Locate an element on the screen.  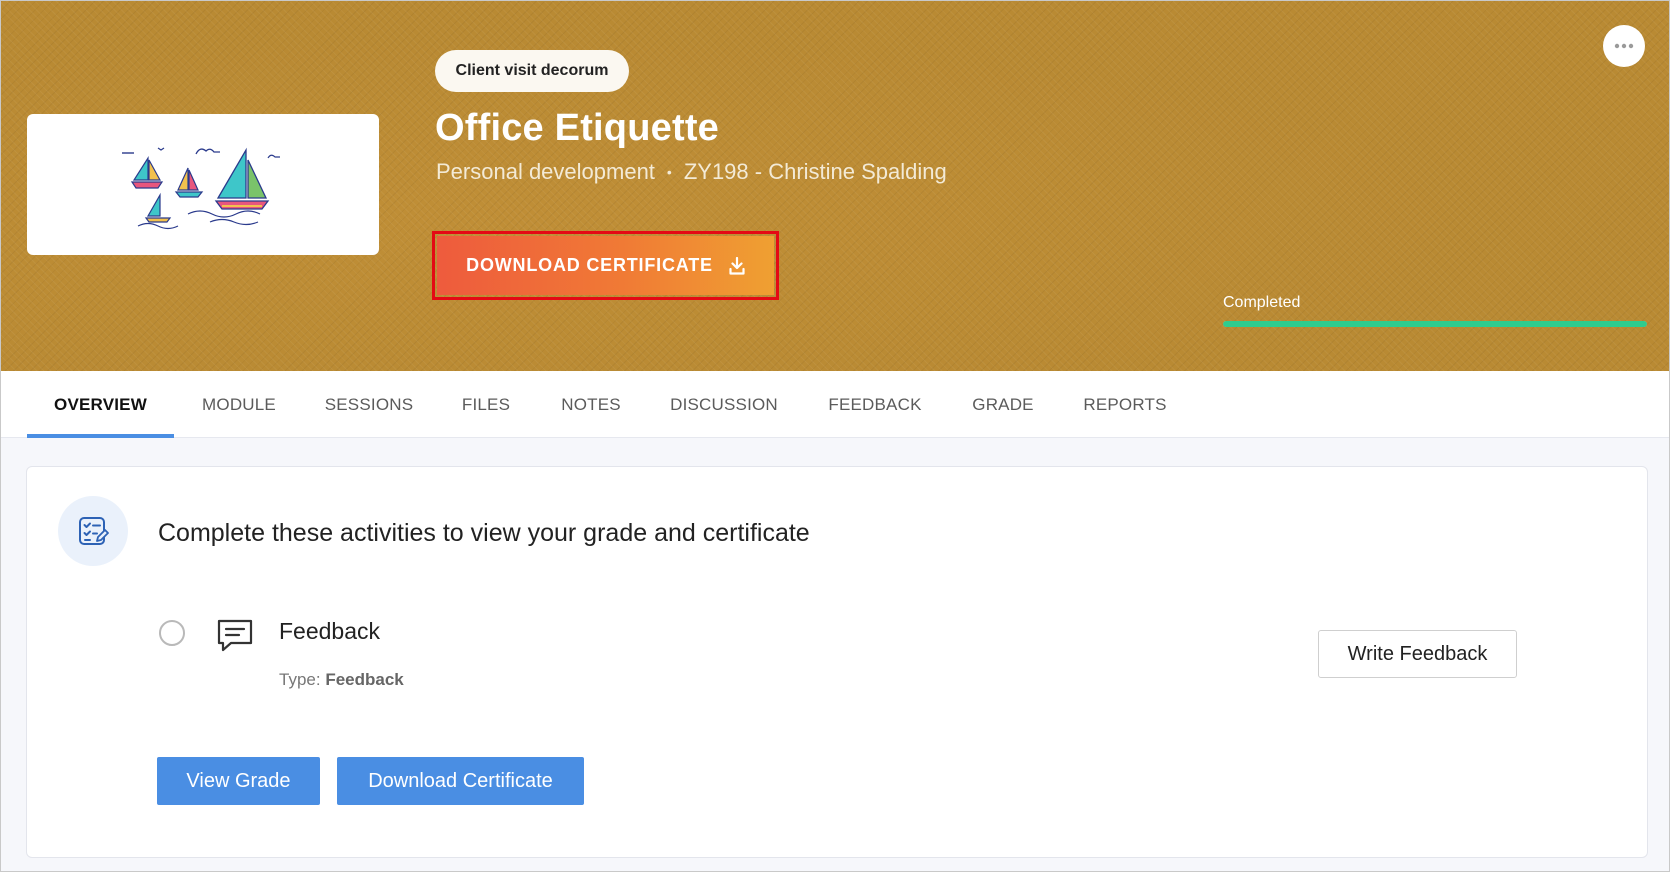
download-certificate-highlight: DOWNLOAD CERTIFICATE is located at coordinates (605, 265).